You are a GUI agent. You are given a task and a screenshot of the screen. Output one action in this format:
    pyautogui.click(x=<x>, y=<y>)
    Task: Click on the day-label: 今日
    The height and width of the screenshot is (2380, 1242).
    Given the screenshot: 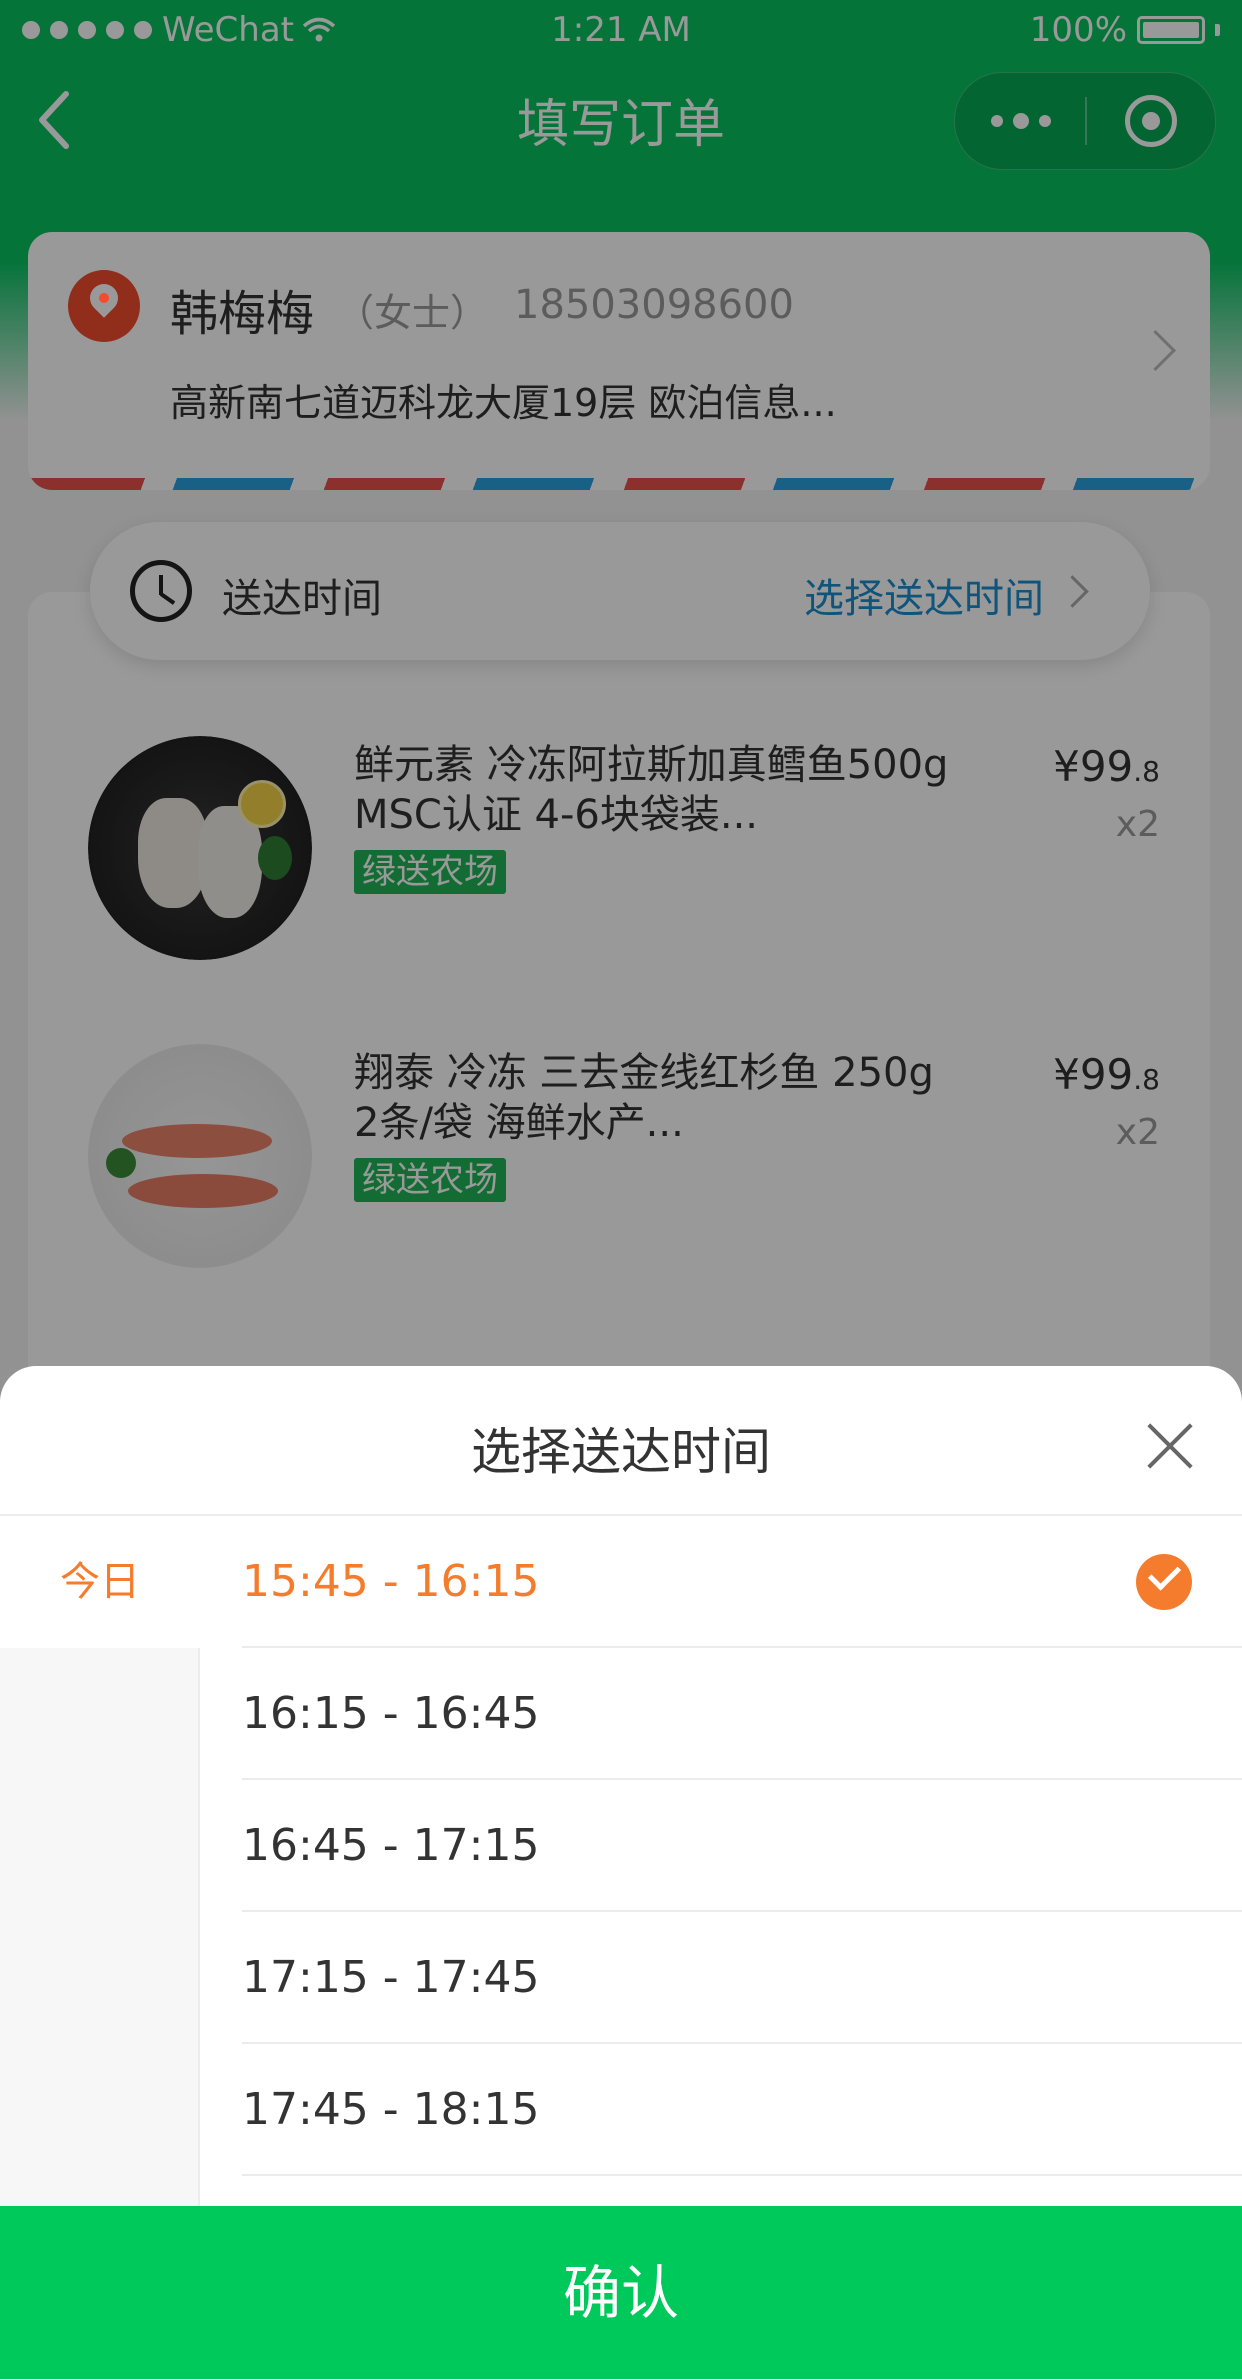 What is the action you would take?
    pyautogui.click(x=100, y=1582)
    